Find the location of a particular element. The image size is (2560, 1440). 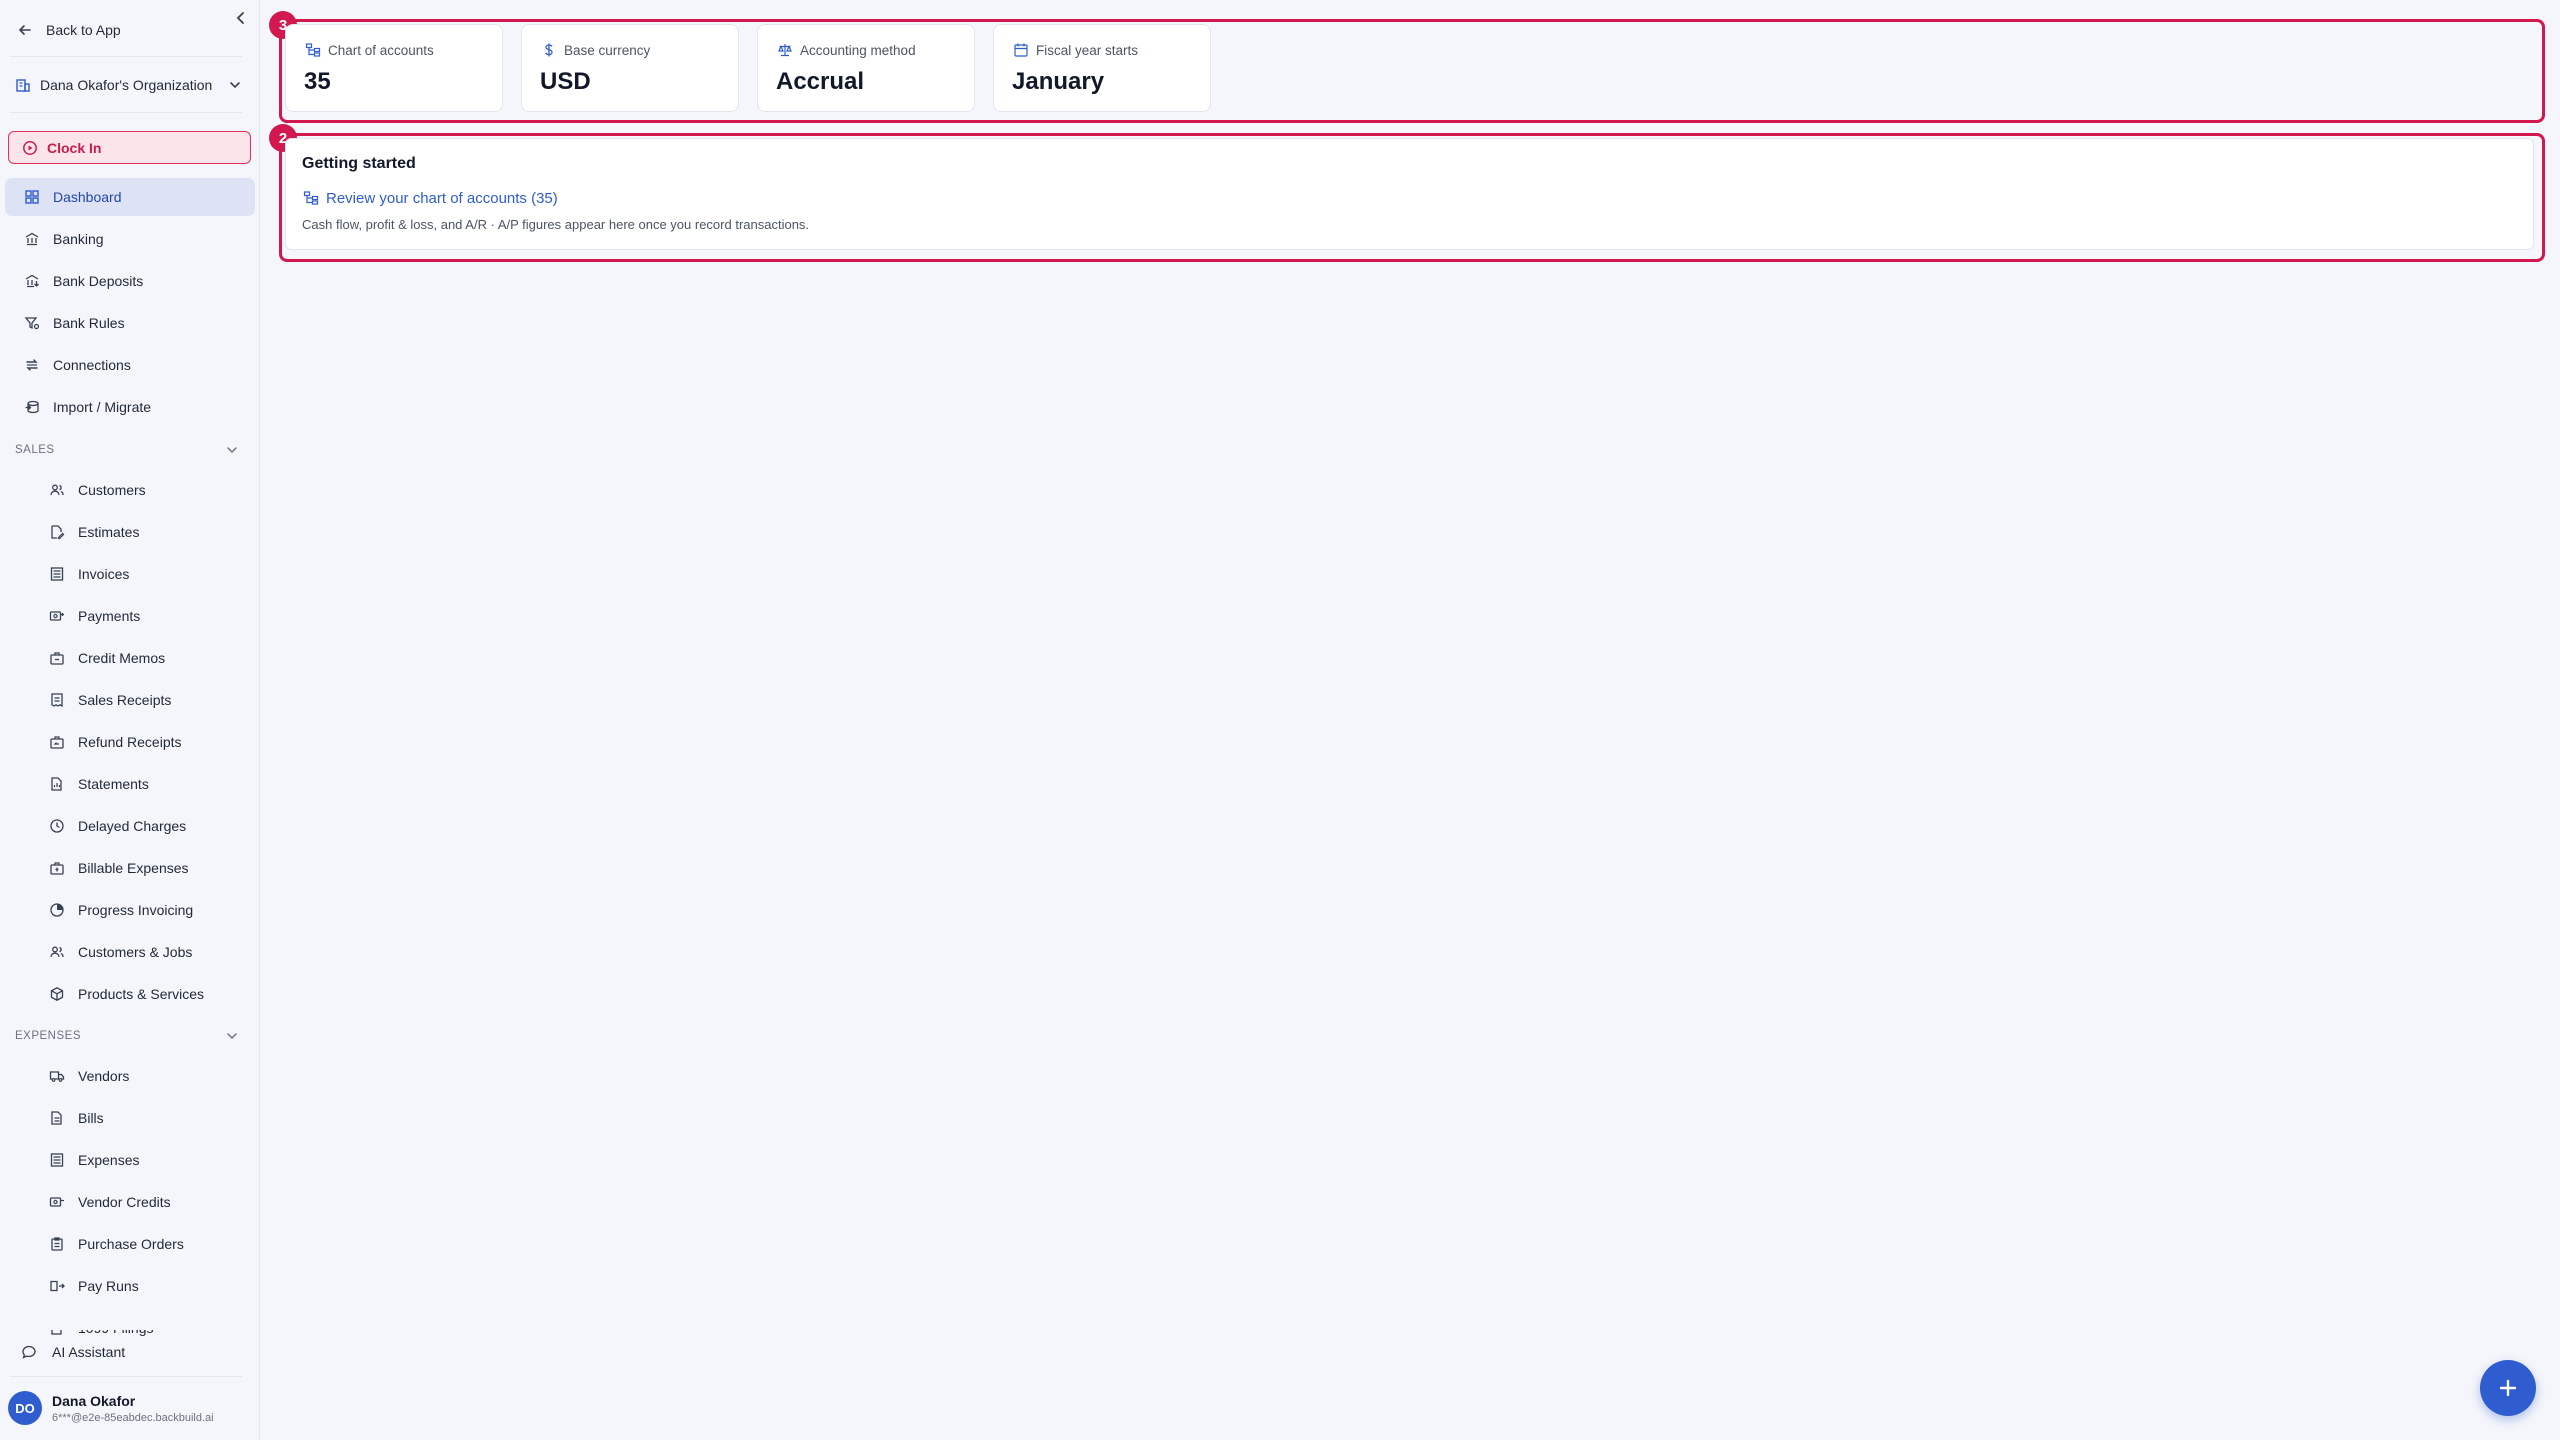

ai-assistant-link: AI Assistant is located at coordinates (72, 1352).